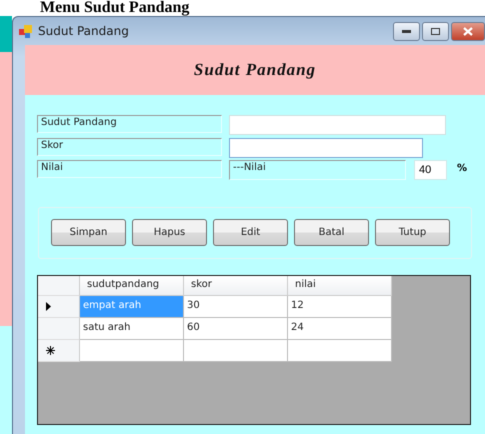 Image resolution: width=485 pixels, height=434 pixels. What do you see at coordinates (129, 169) in the screenshot?
I see `field-label: Nilai` at bounding box center [129, 169].